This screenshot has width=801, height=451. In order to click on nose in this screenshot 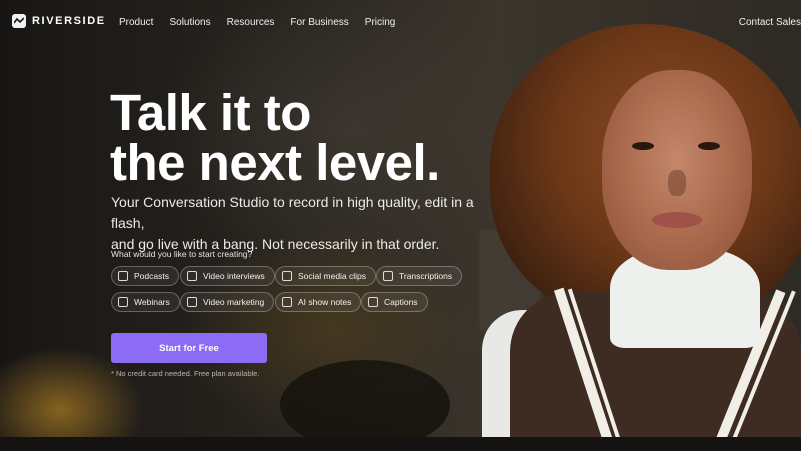, I will do `click(677, 183)`.